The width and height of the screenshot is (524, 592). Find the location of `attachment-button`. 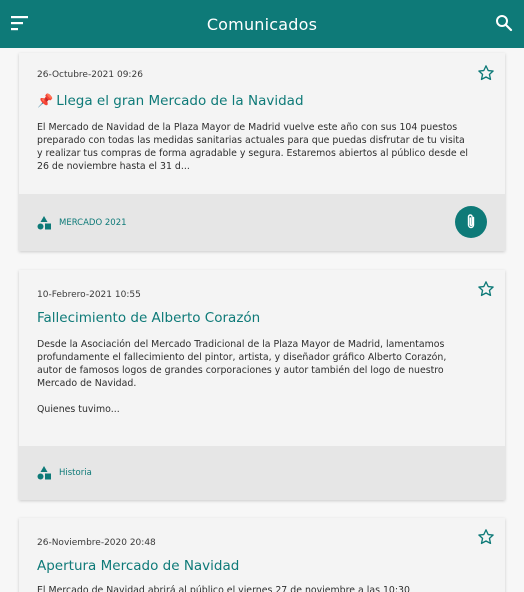

attachment-button is located at coordinates (471, 222).